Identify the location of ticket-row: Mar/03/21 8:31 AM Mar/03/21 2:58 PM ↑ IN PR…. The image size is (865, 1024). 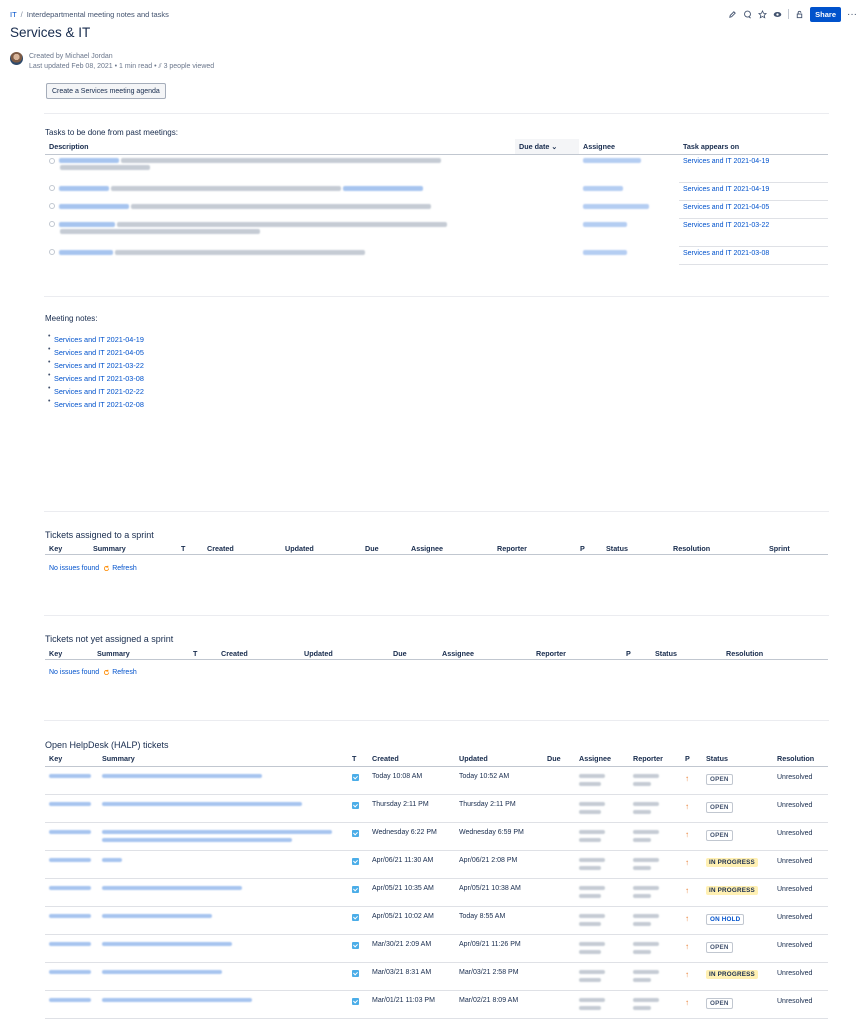
(436, 976).